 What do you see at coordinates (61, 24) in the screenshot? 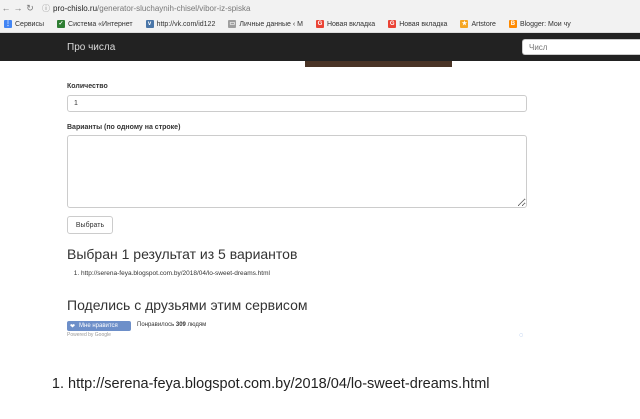
I see `bookmark-icon: ✓` at bounding box center [61, 24].